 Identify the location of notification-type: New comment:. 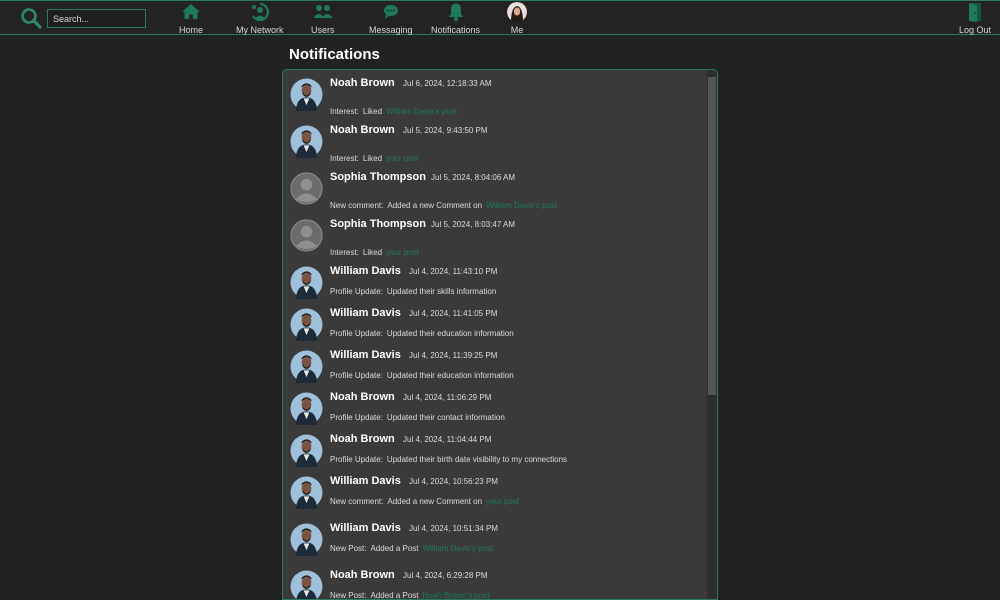
(357, 501).